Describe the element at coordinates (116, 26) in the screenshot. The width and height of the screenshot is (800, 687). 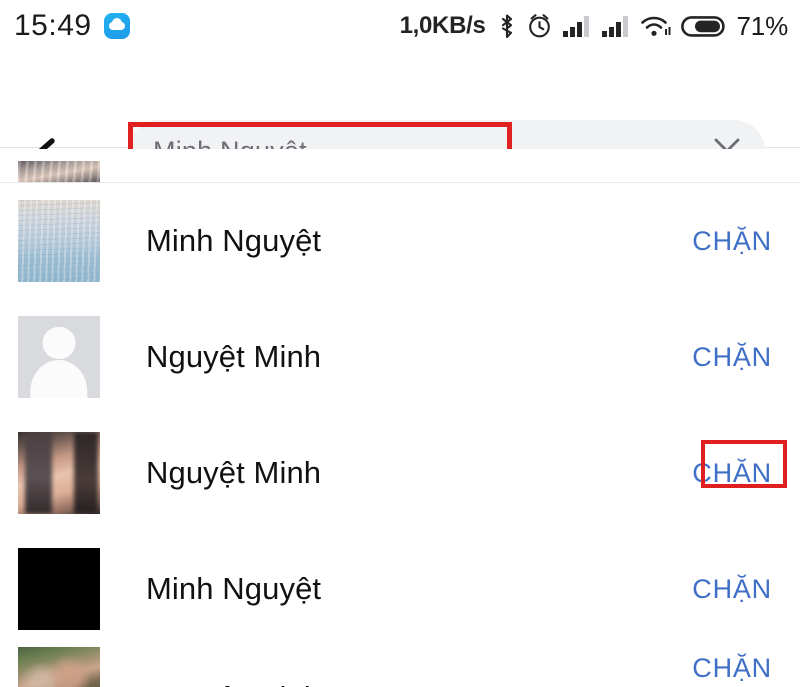
I see `cloud-icon` at that location.